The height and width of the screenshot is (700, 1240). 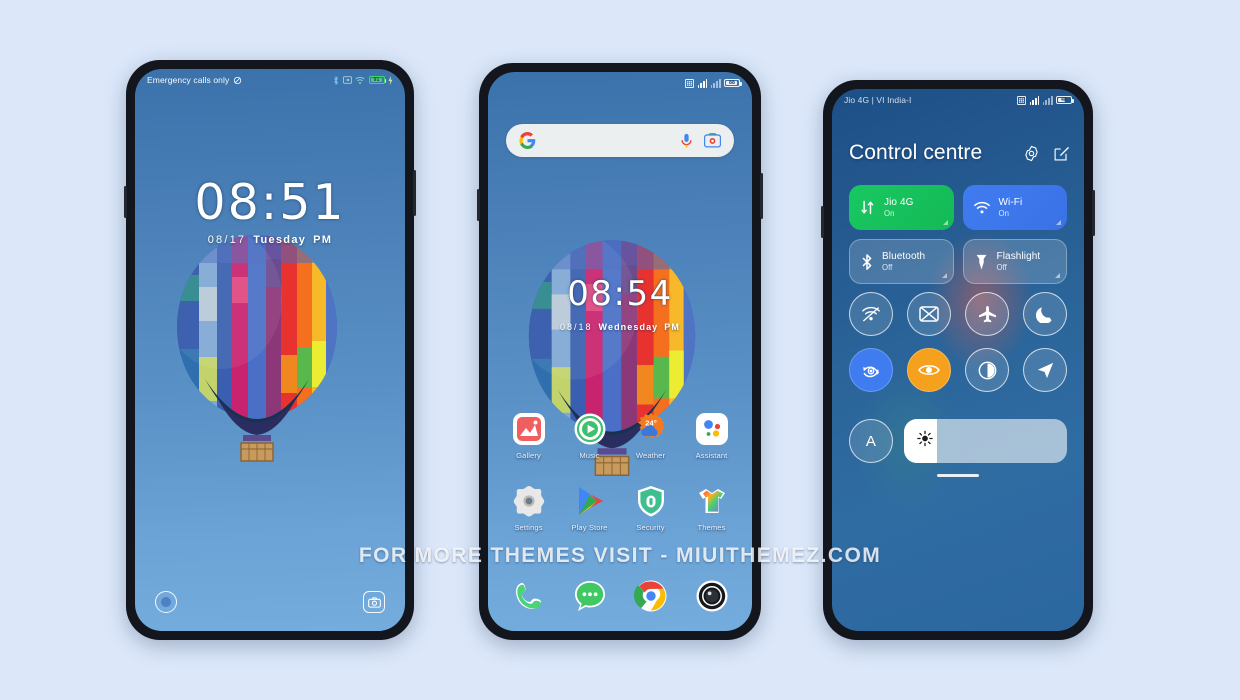 What do you see at coordinates (867, 207) in the screenshot?
I see `mobile-data-icon` at bounding box center [867, 207].